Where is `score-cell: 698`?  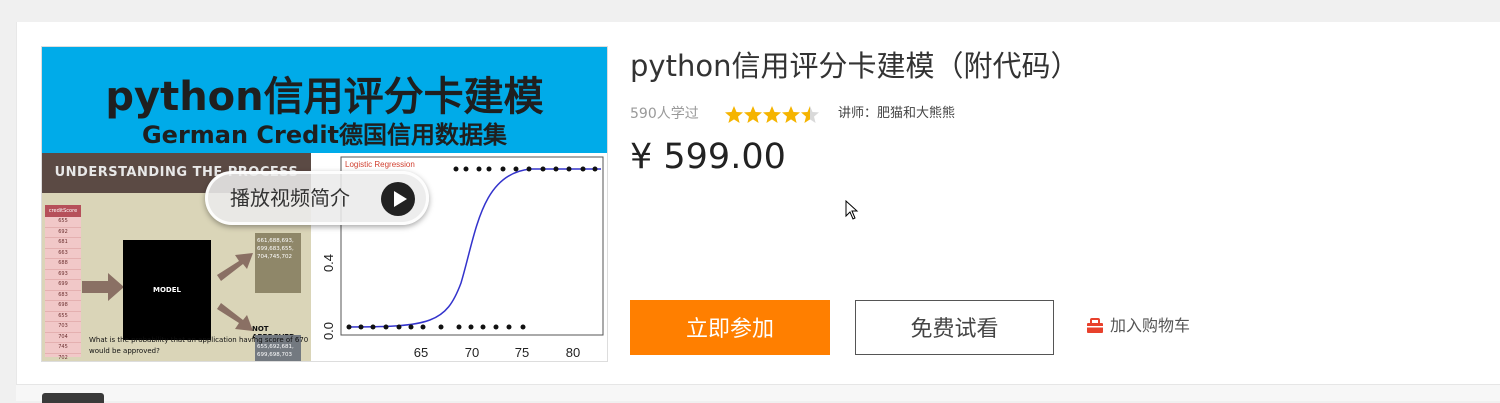
score-cell: 698 is located at coordinates (63, 306).